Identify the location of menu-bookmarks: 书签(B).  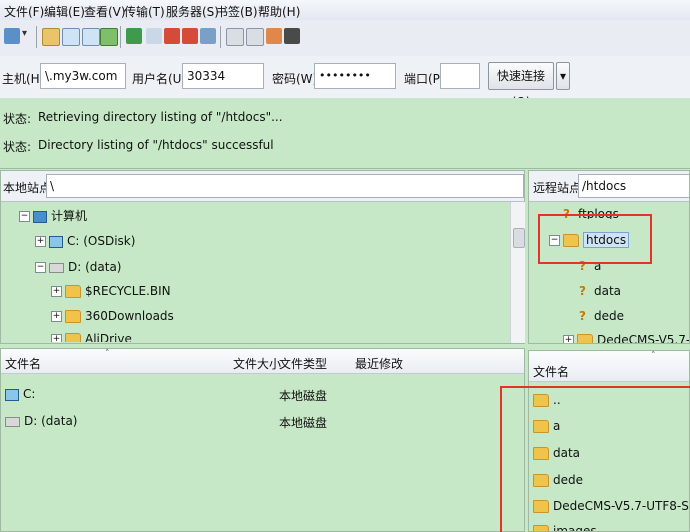
(237, 11).